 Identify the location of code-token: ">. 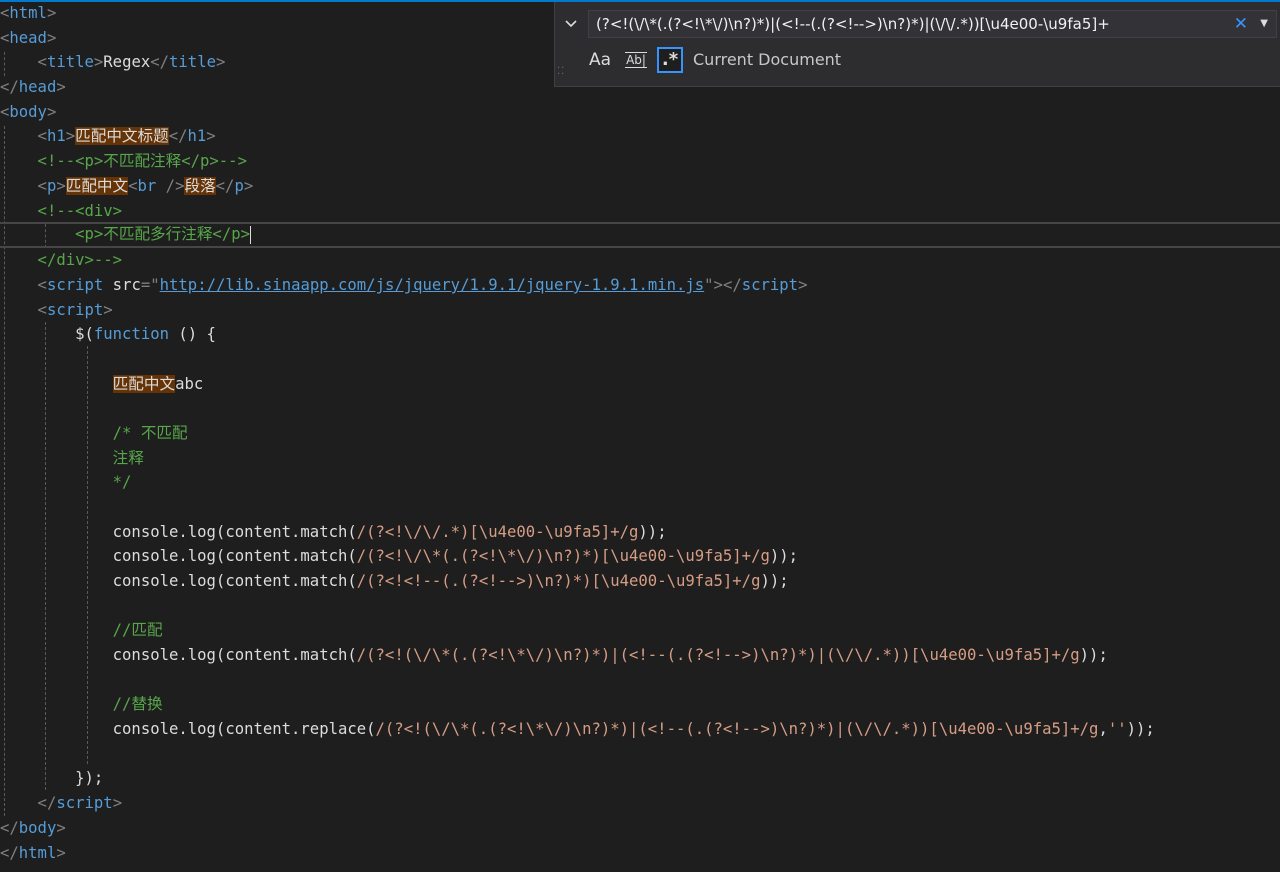
(713, 285).